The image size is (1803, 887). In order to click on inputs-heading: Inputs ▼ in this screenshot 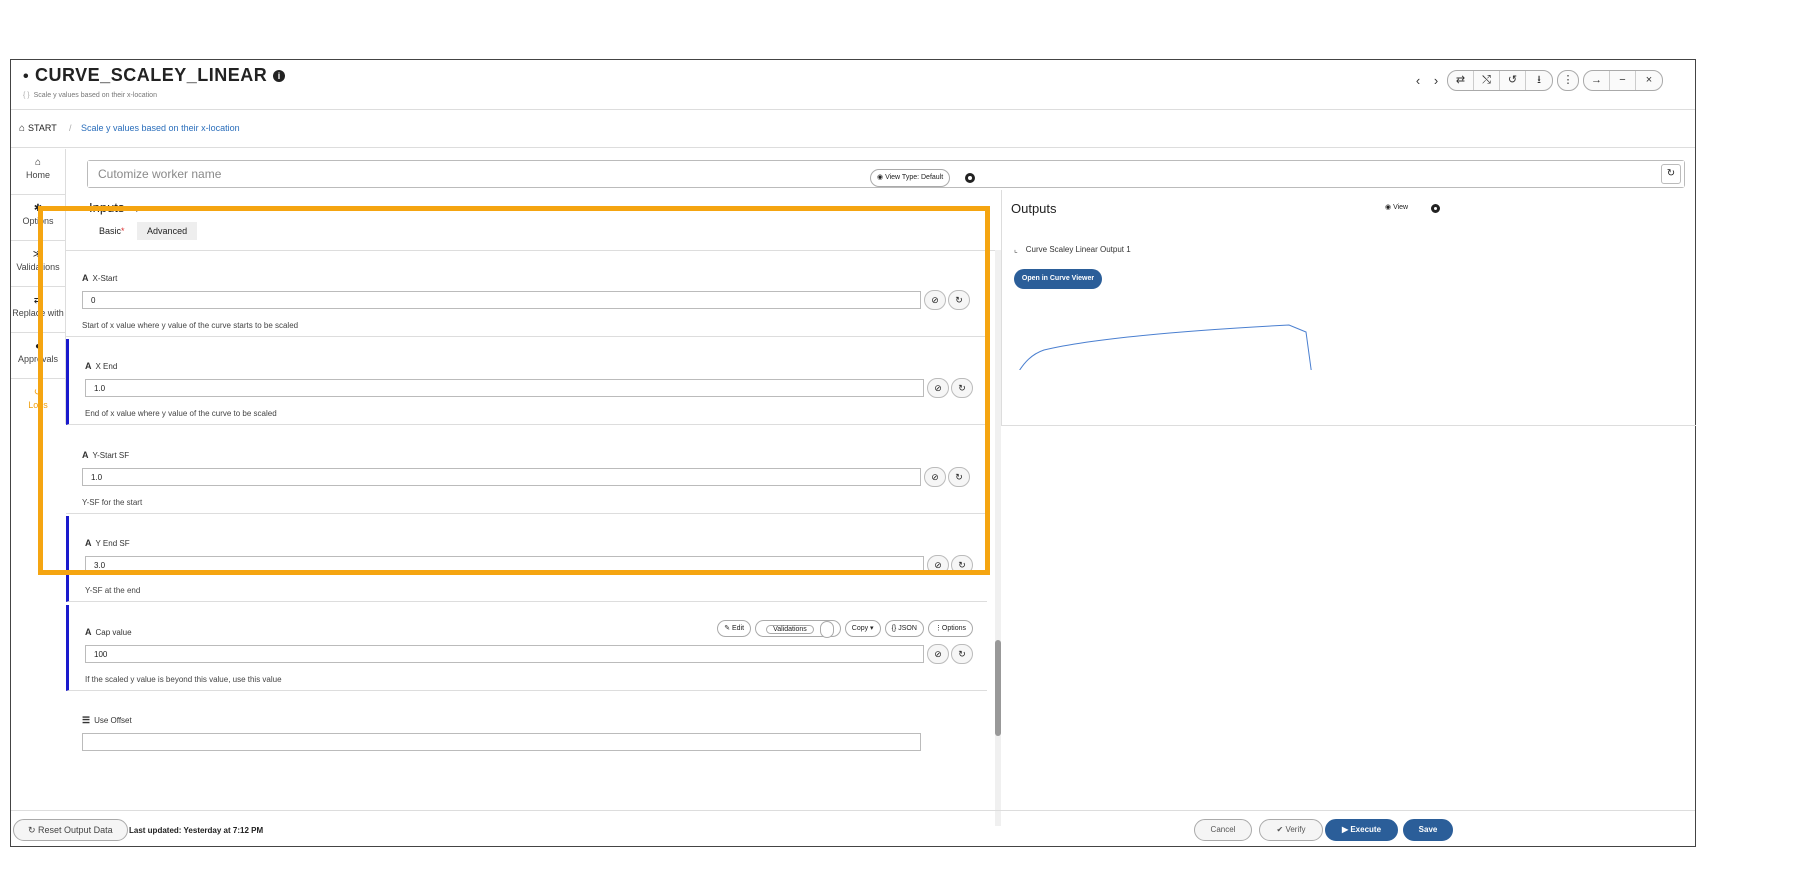, I will do `click(115, 207)`.